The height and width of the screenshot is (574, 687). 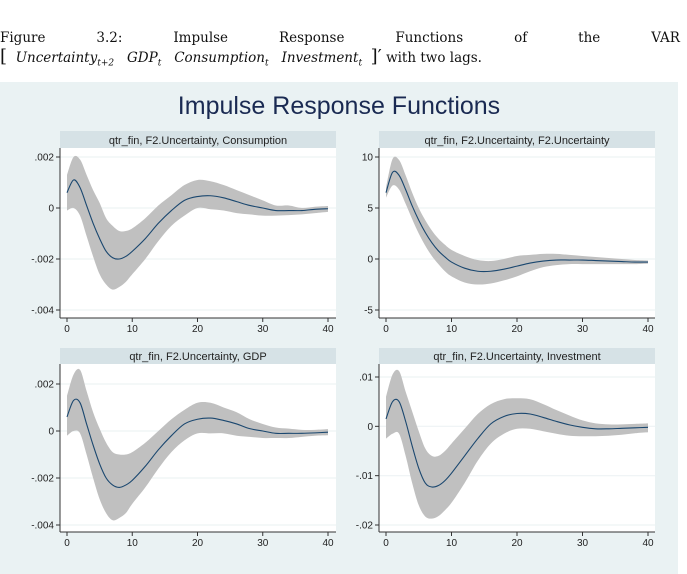 What do you see at coordinates (366, 378) in the screenshot?
I see `y-tick-label: .01` at bounding box center [366, 378].